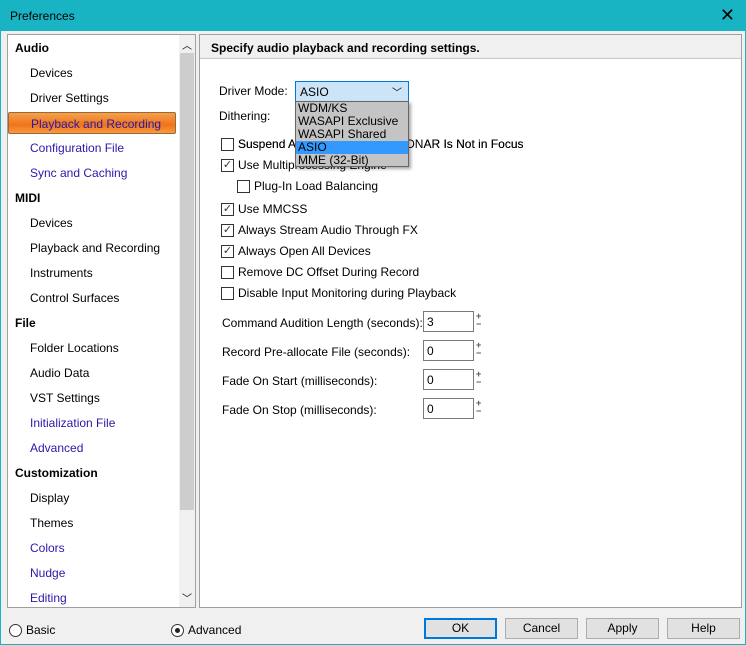 This screenshot has height=645, width=746. I want to click on help-button: Help, so click(703, 628).